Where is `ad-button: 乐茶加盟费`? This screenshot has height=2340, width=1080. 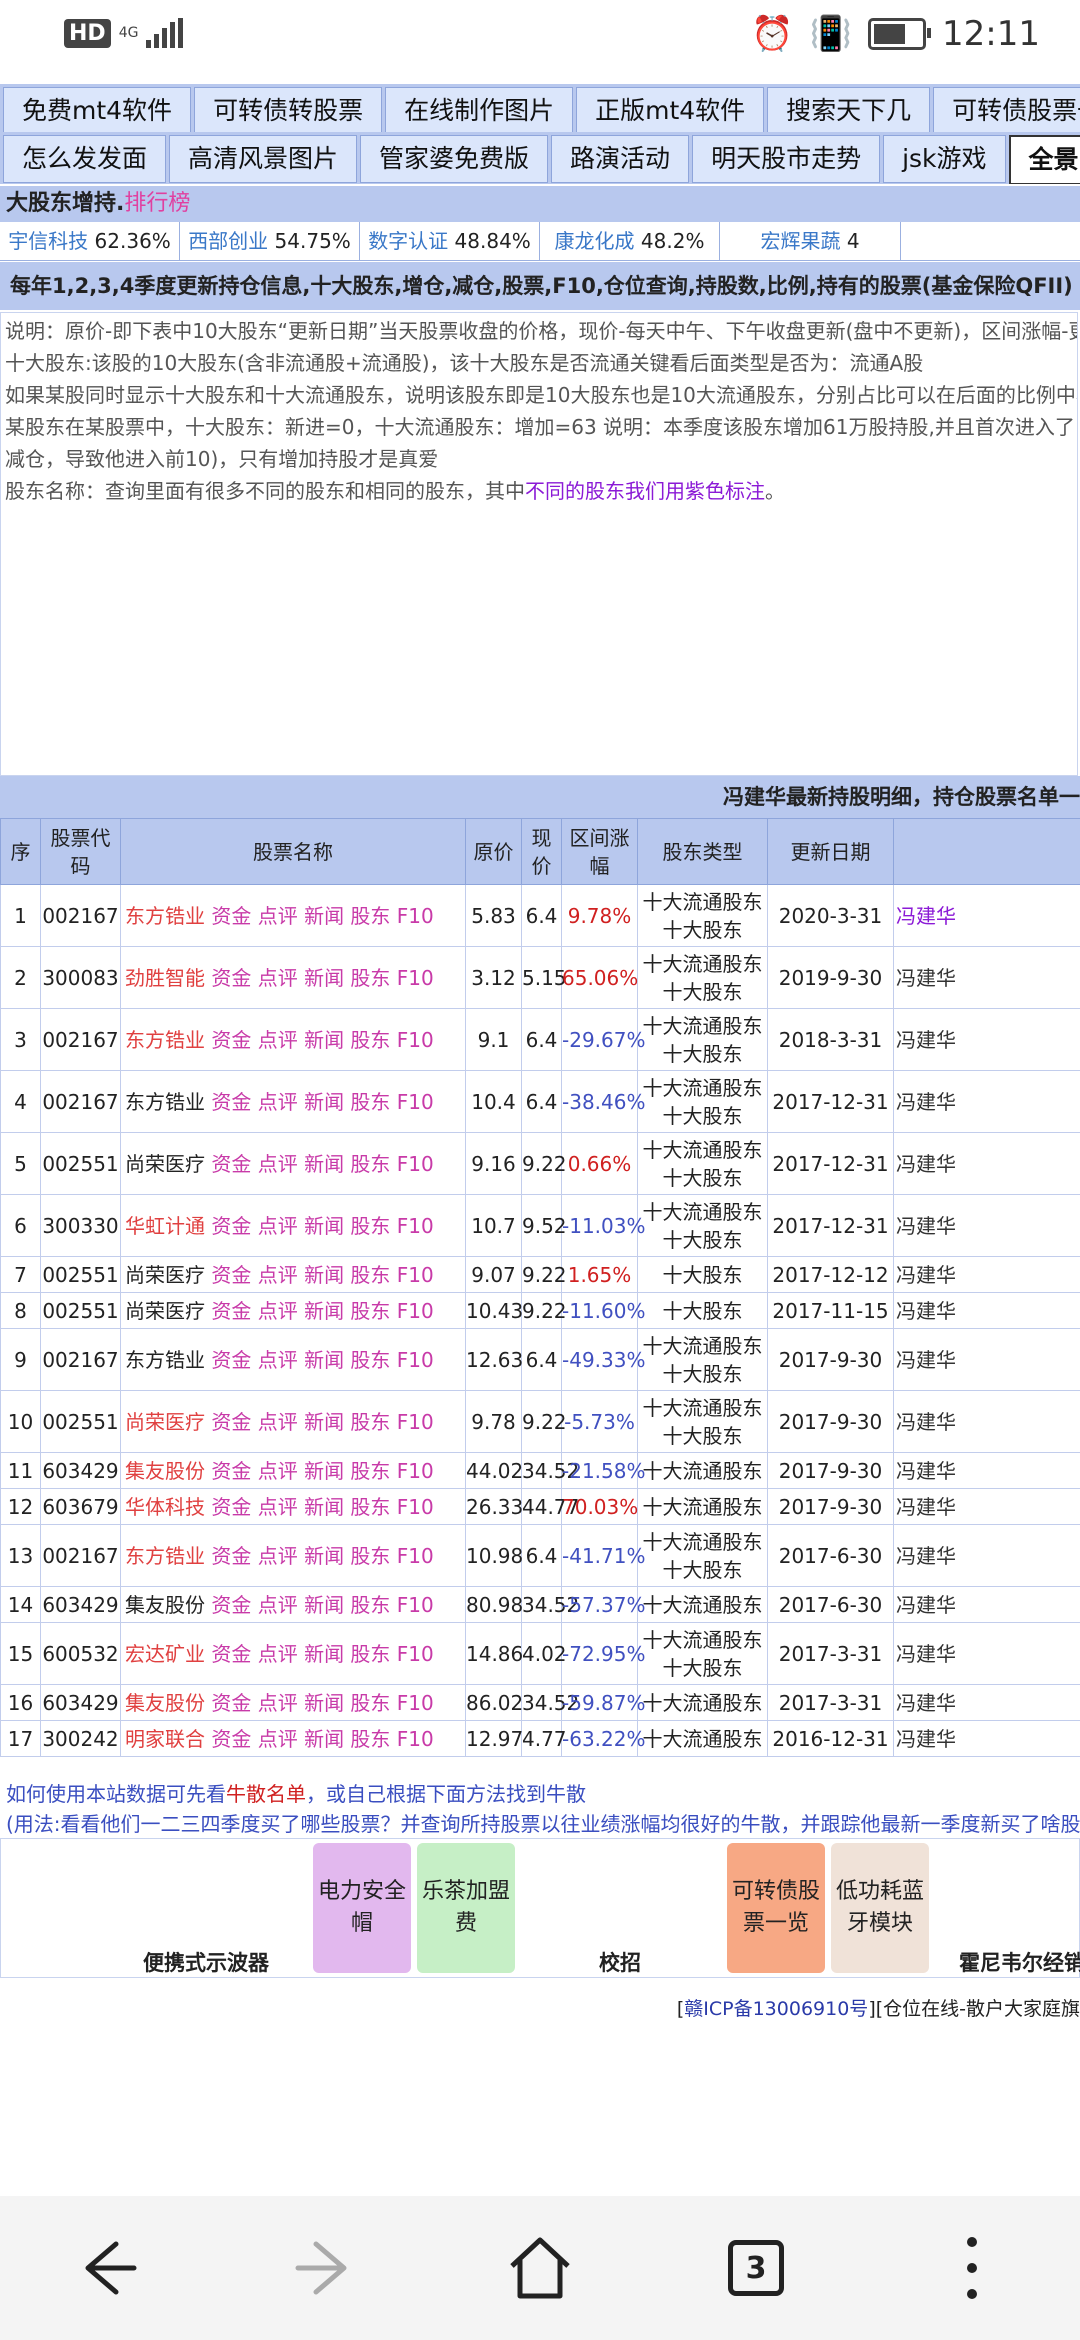
ad-button: 乐茶加盟费 is located at coordinates (466, 1908).